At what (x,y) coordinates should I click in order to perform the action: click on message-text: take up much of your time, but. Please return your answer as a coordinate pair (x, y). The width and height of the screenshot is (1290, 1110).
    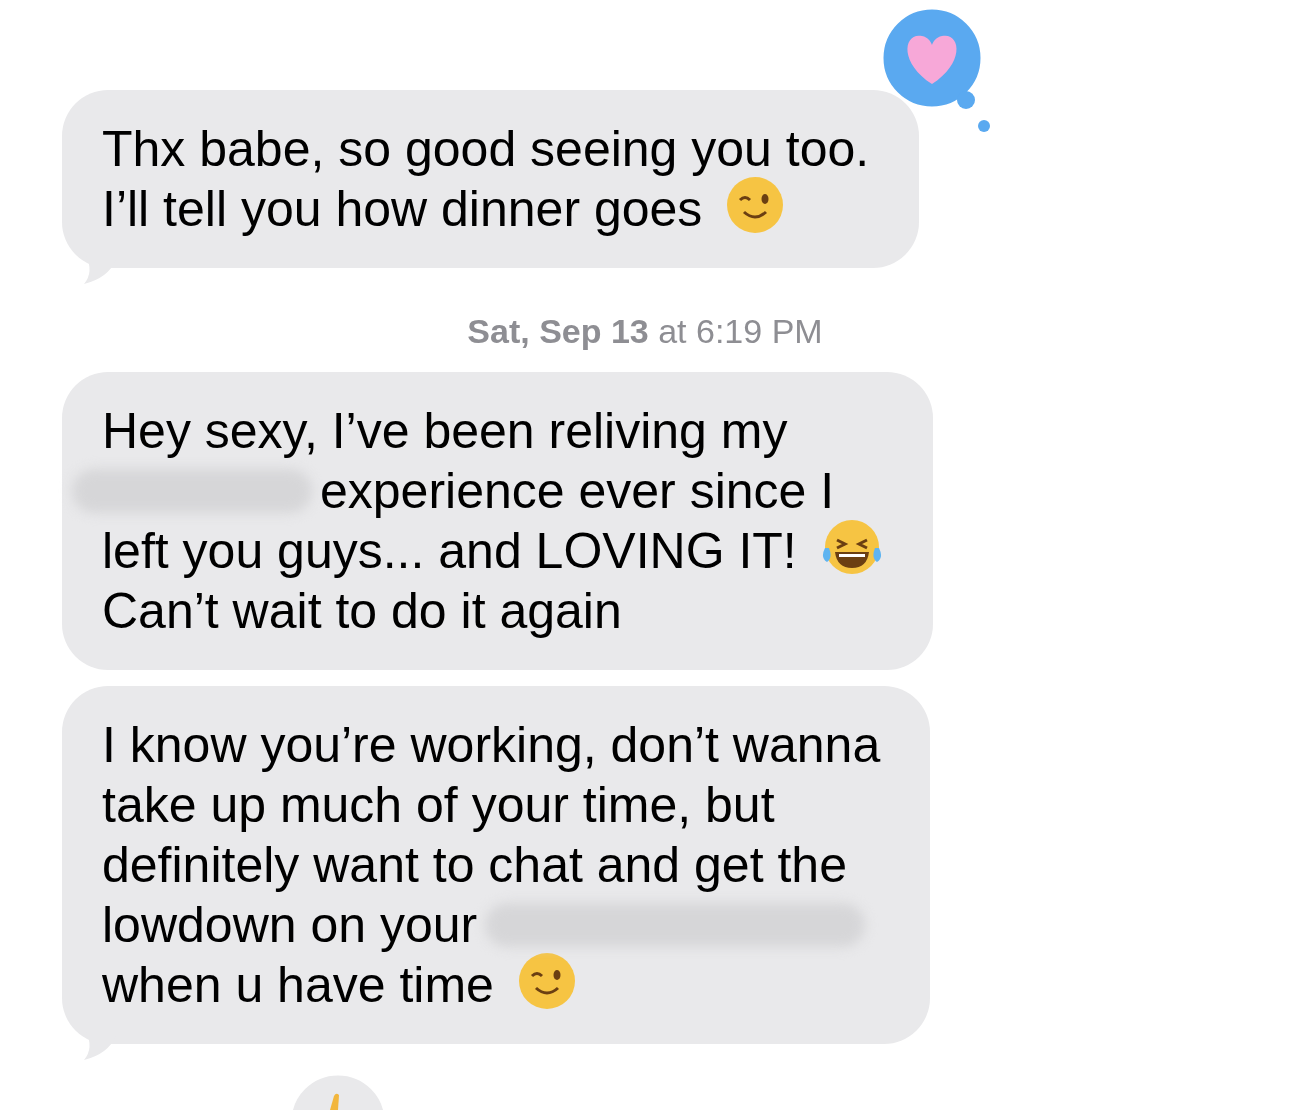
    Looking at the image, I should click on (438, 805).